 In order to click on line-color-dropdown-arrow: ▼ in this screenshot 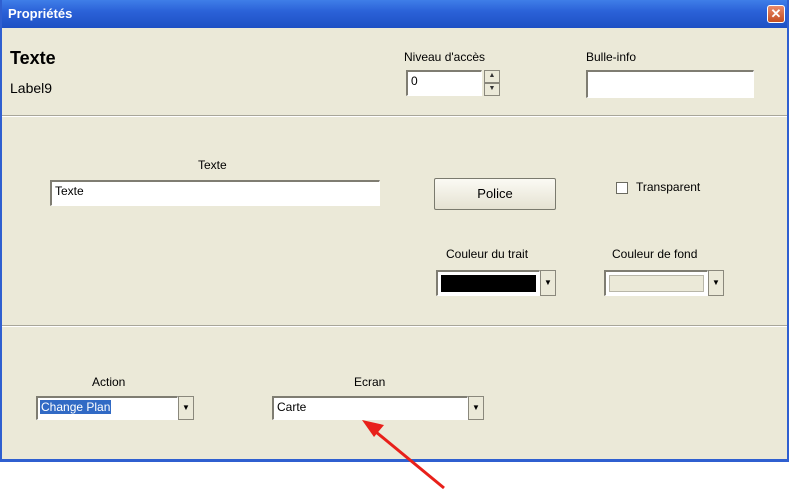, I will do `click(548, 283)`.